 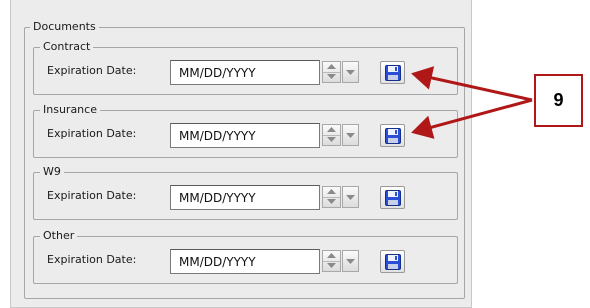 What do you see at coordinates (558, 100) in the screenshot?
I see `callout-number-badge: 9` at bounding box center [558, 100].